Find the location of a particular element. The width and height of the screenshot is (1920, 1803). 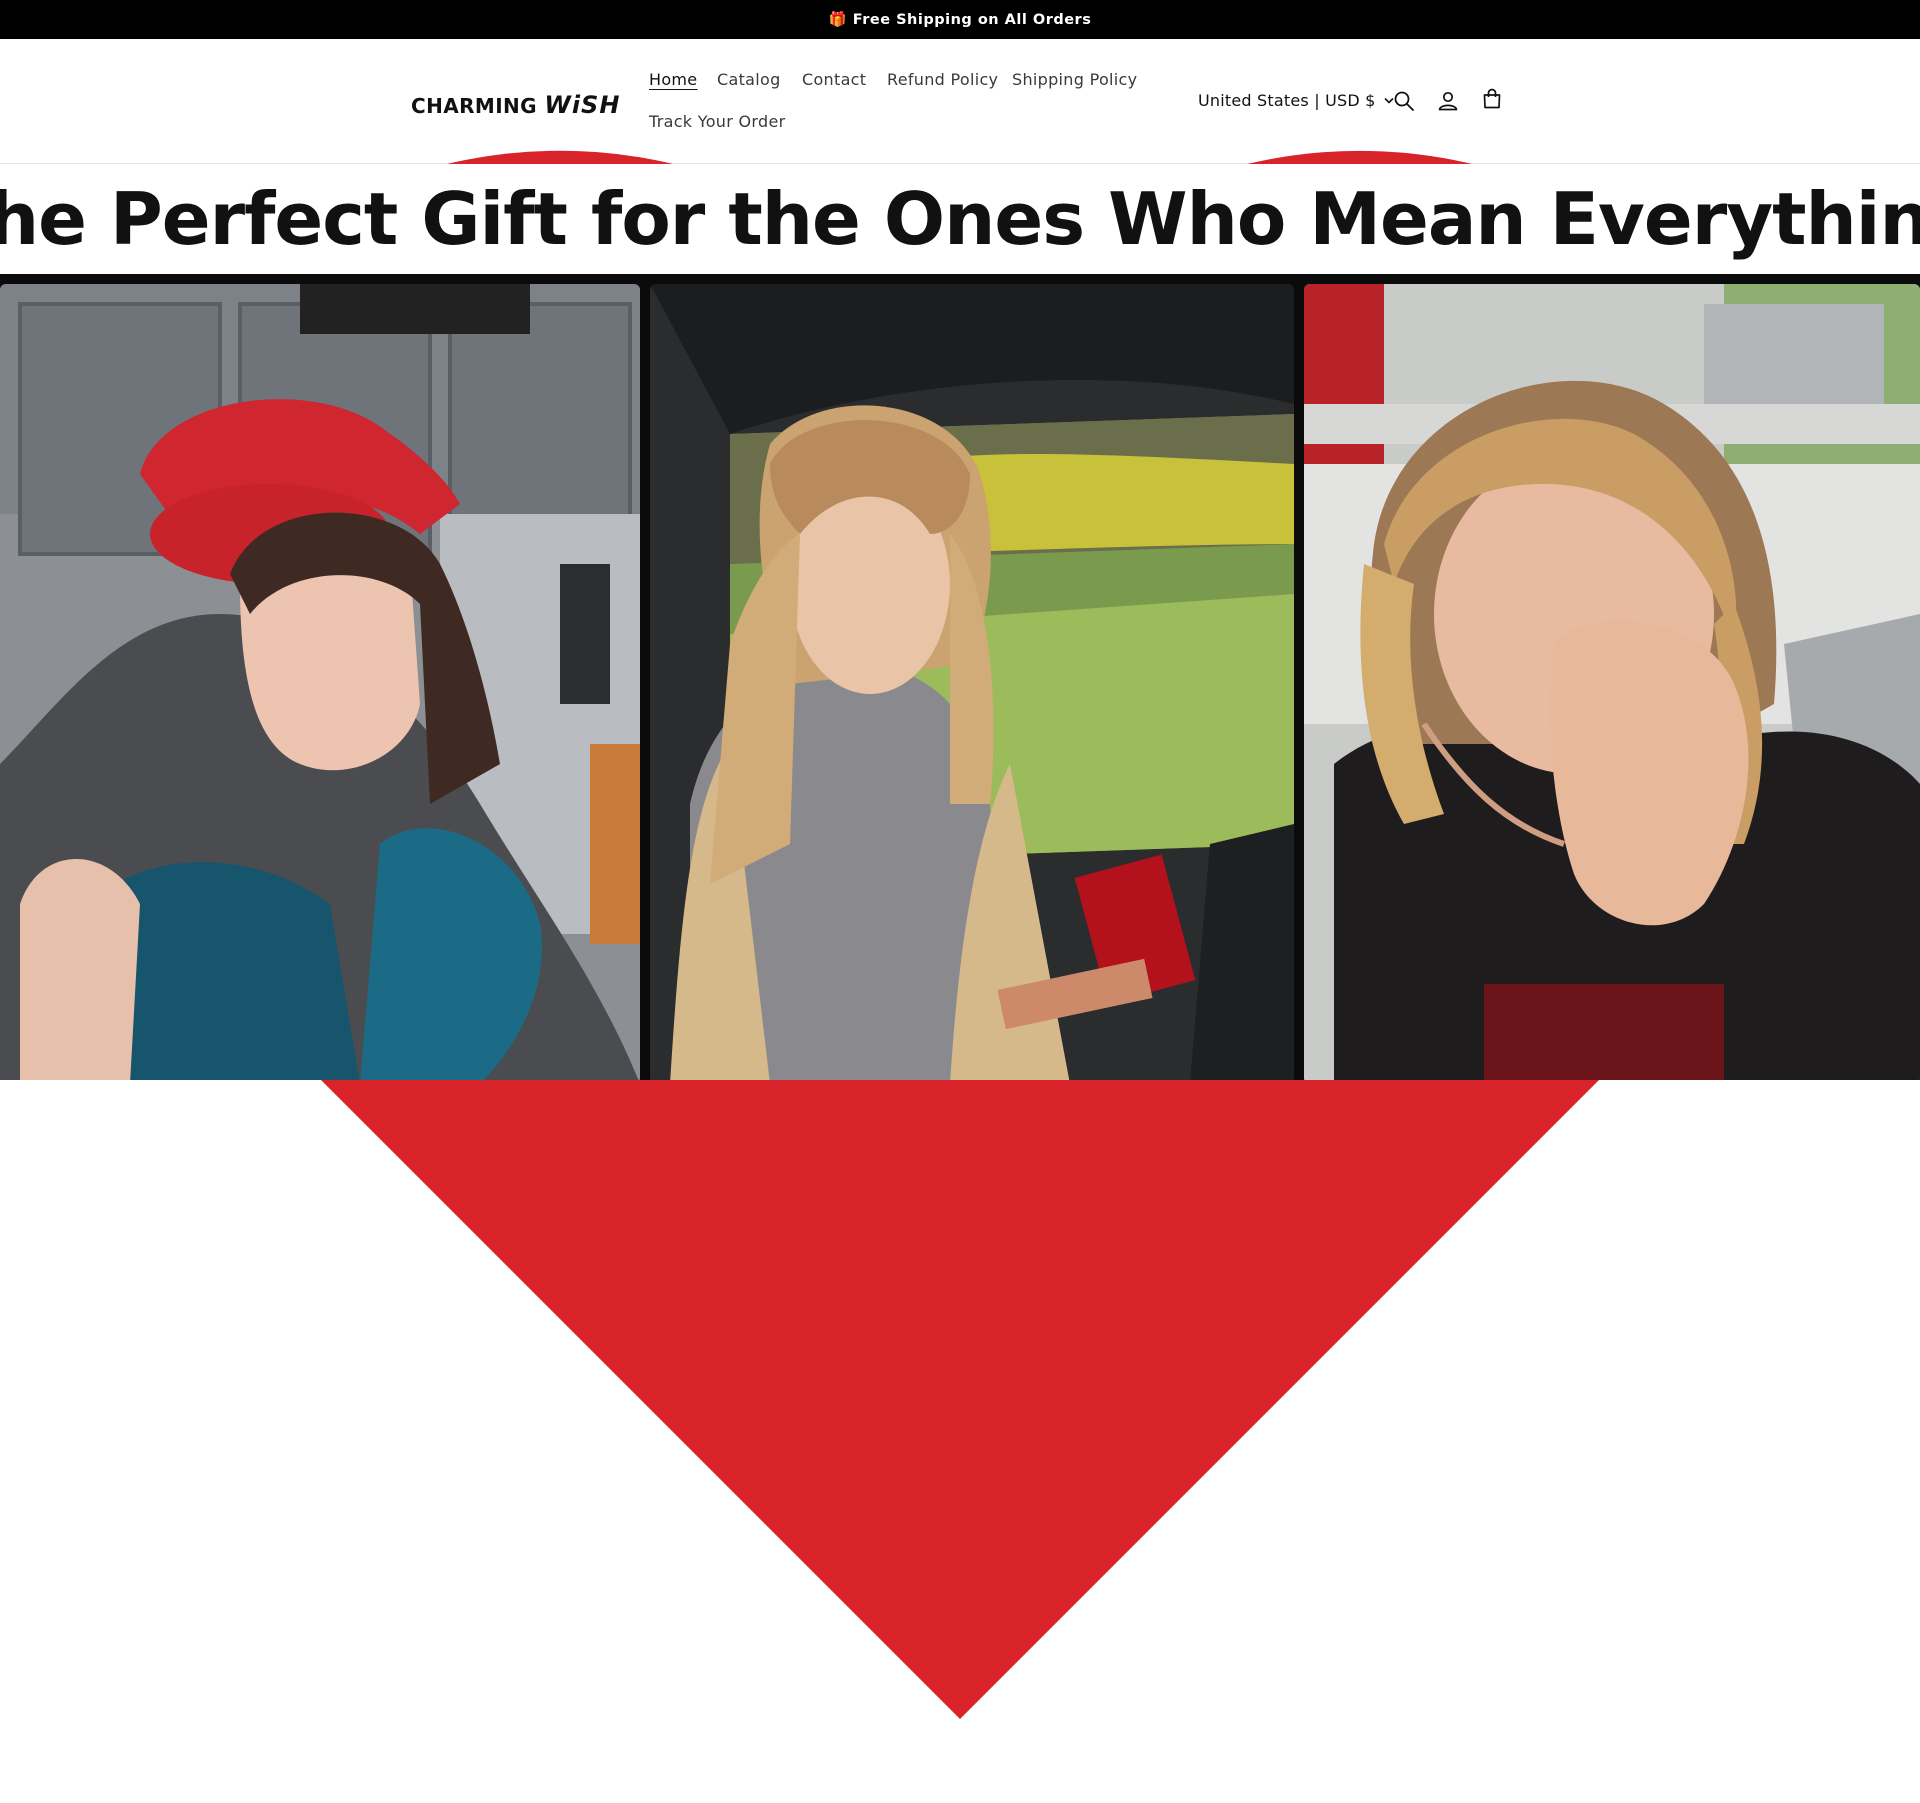

country-currency-label: United States | USD $ is located at coordinates (1287, 100).